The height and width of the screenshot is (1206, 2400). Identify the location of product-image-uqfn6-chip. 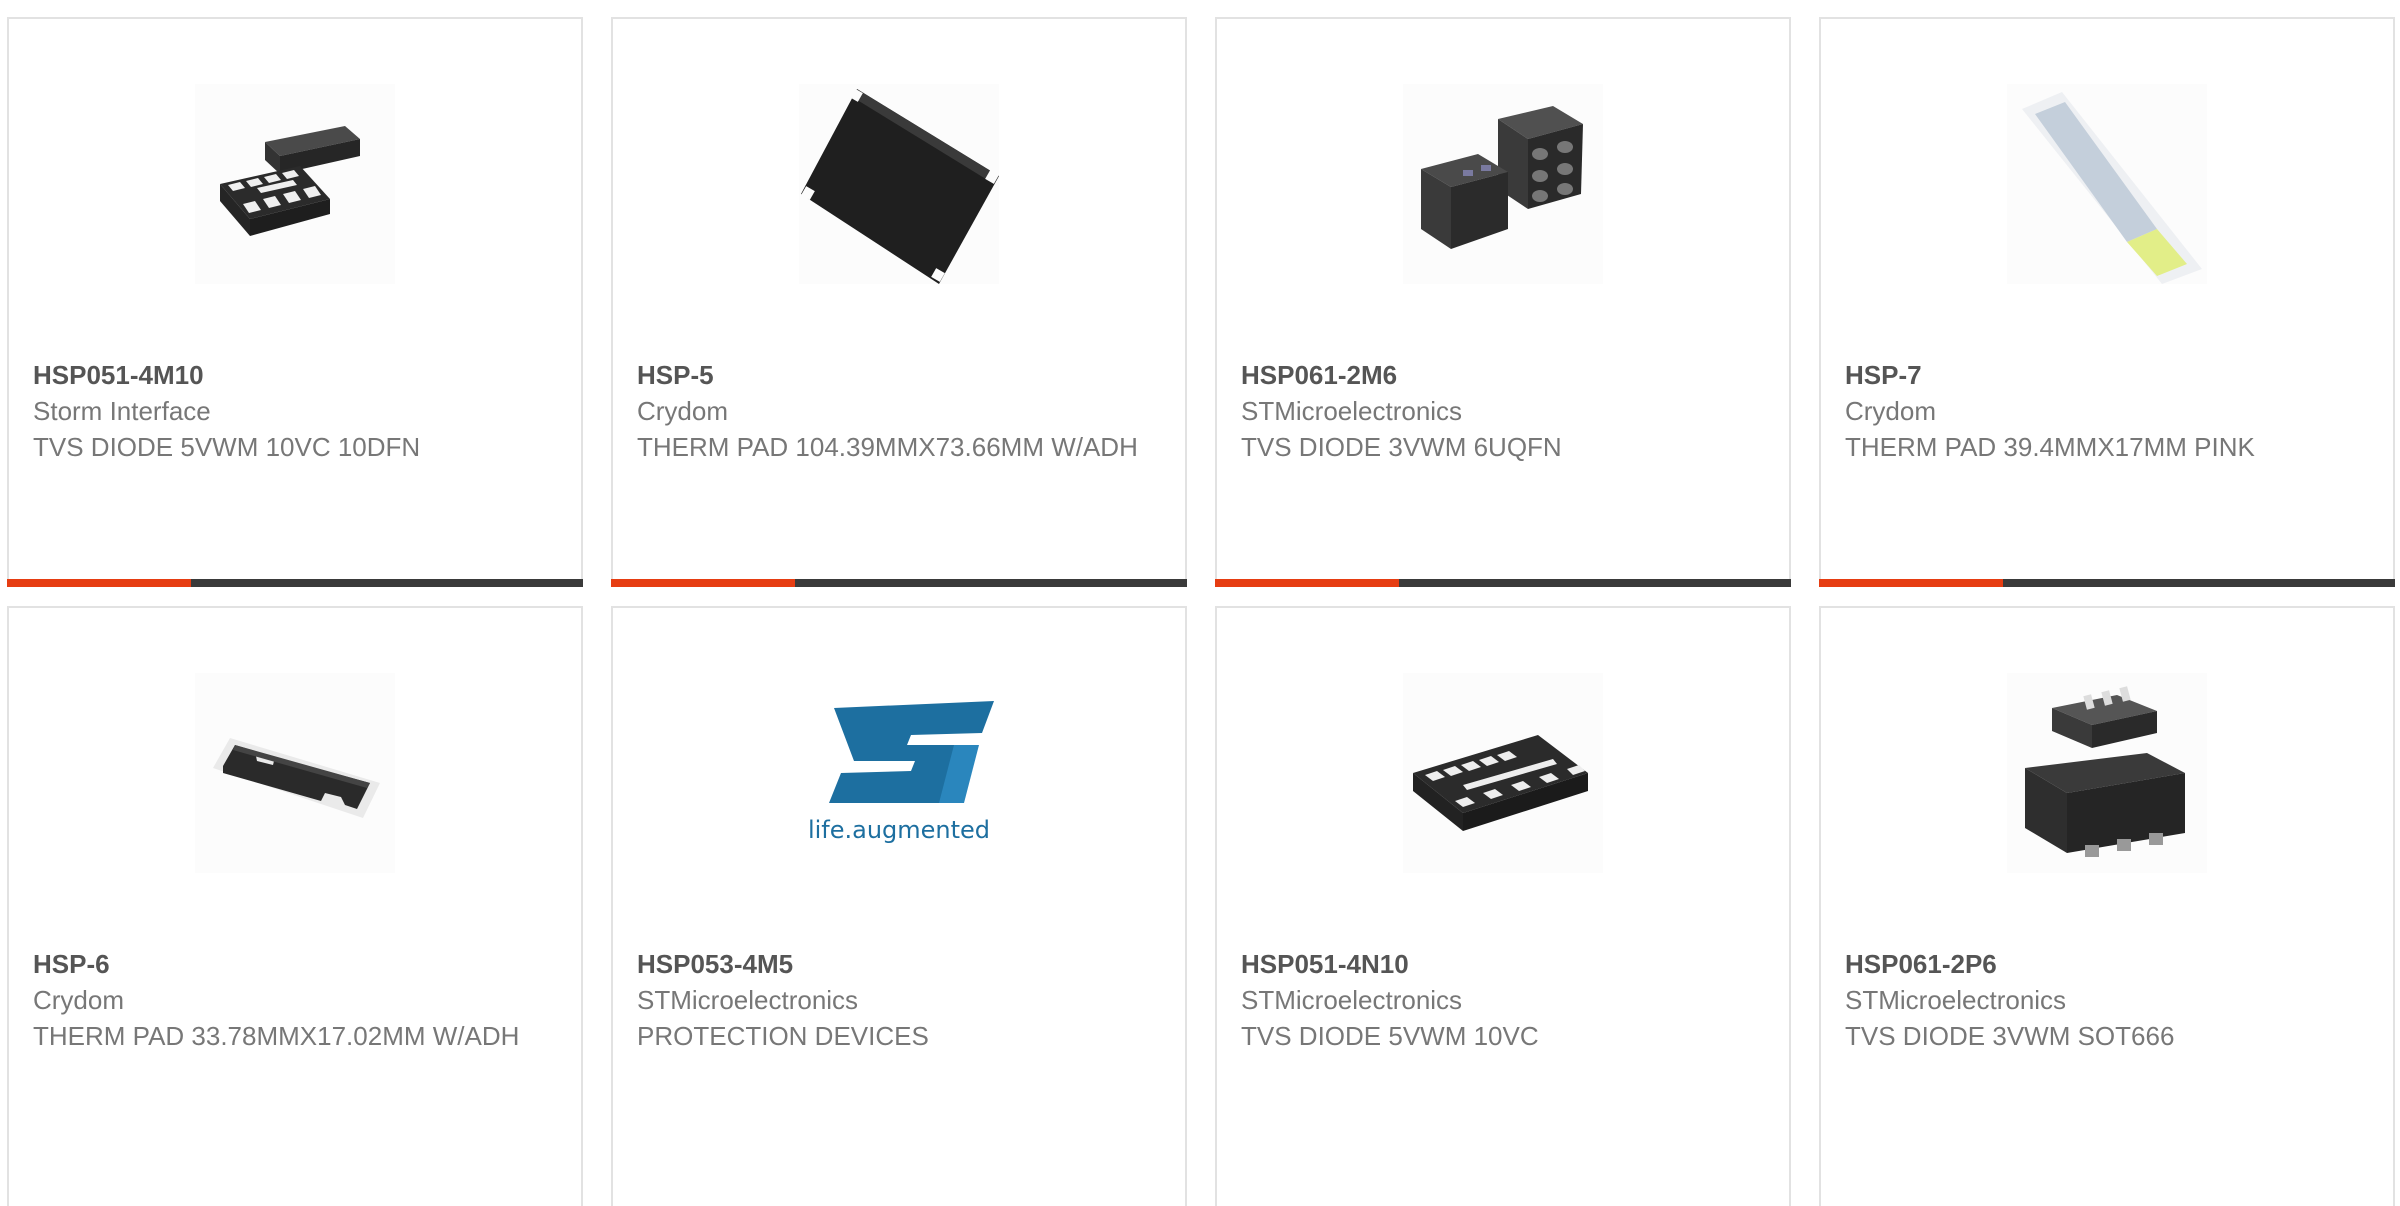
(1503, 184).